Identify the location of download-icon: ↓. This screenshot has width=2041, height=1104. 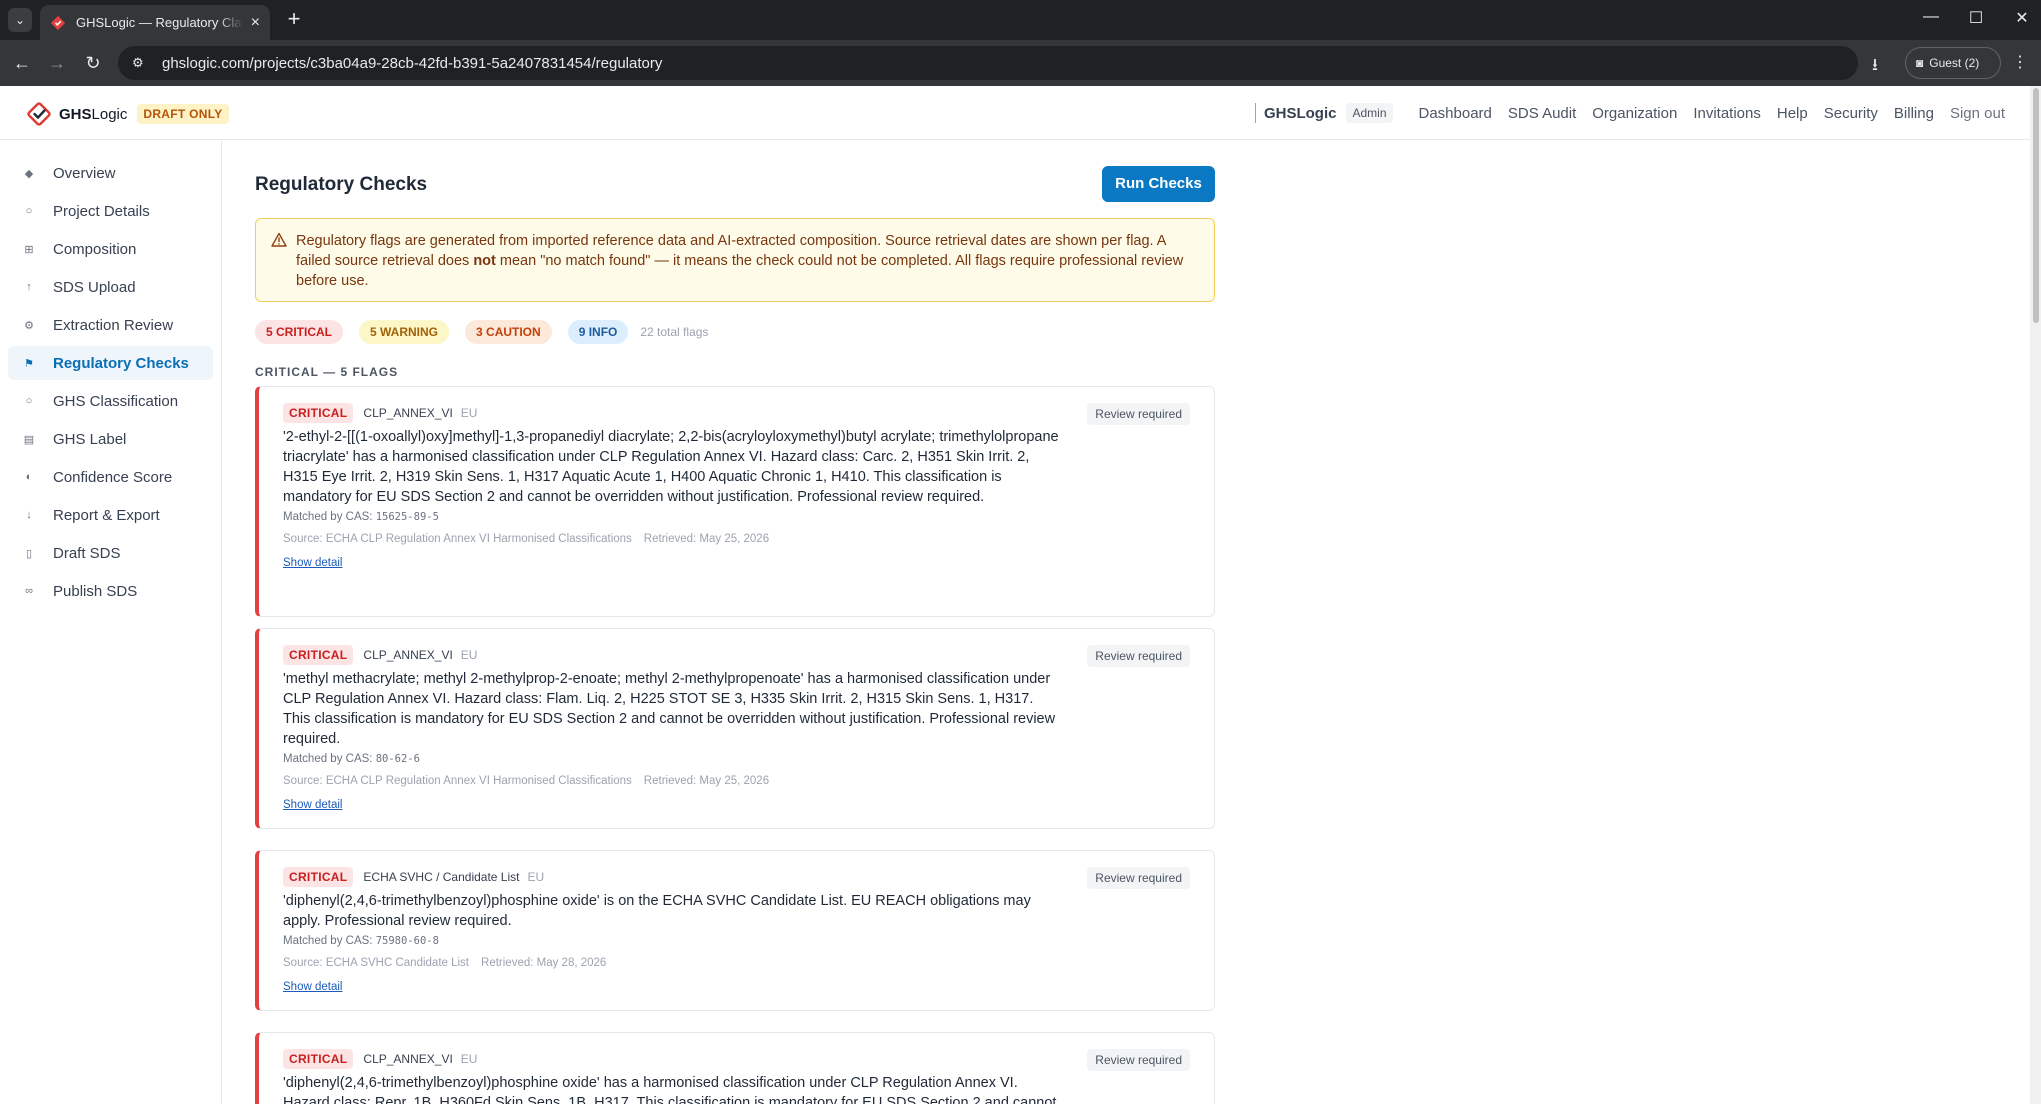
(29, 515).